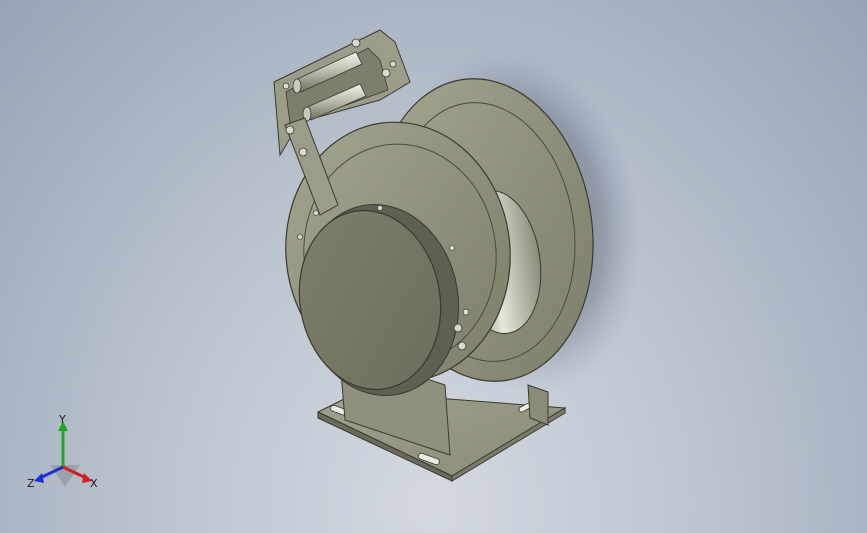 The image size is (867, 533). What do you see at coordinates (94, 483) in the screenshot?
I see `x-axis-label: X` at bounding box center [94, 483].